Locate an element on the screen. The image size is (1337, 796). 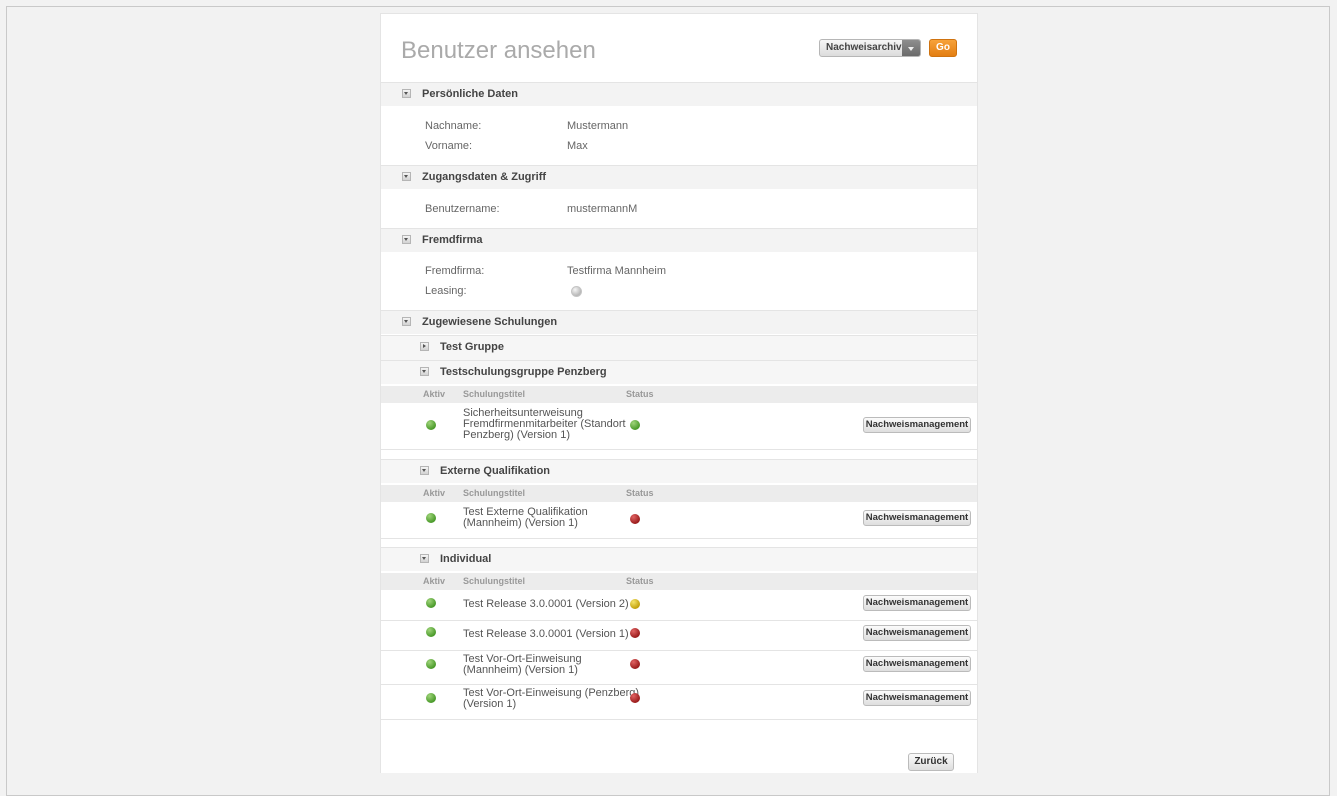
section-access-data: Zugangsdaten & Zugriff is located at coordinates (679, 177).